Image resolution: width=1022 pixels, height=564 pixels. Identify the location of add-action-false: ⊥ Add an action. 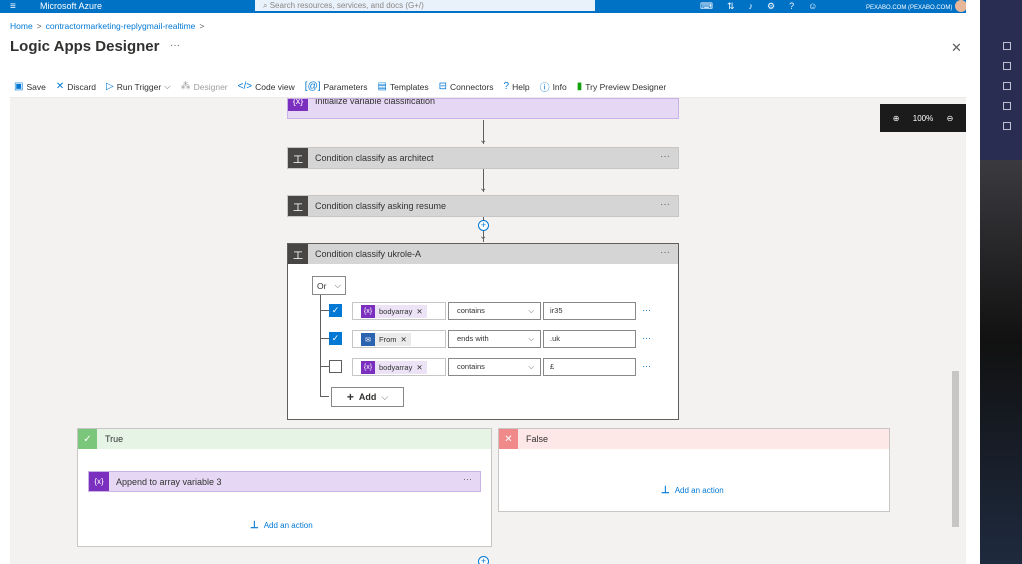
(692, 490).